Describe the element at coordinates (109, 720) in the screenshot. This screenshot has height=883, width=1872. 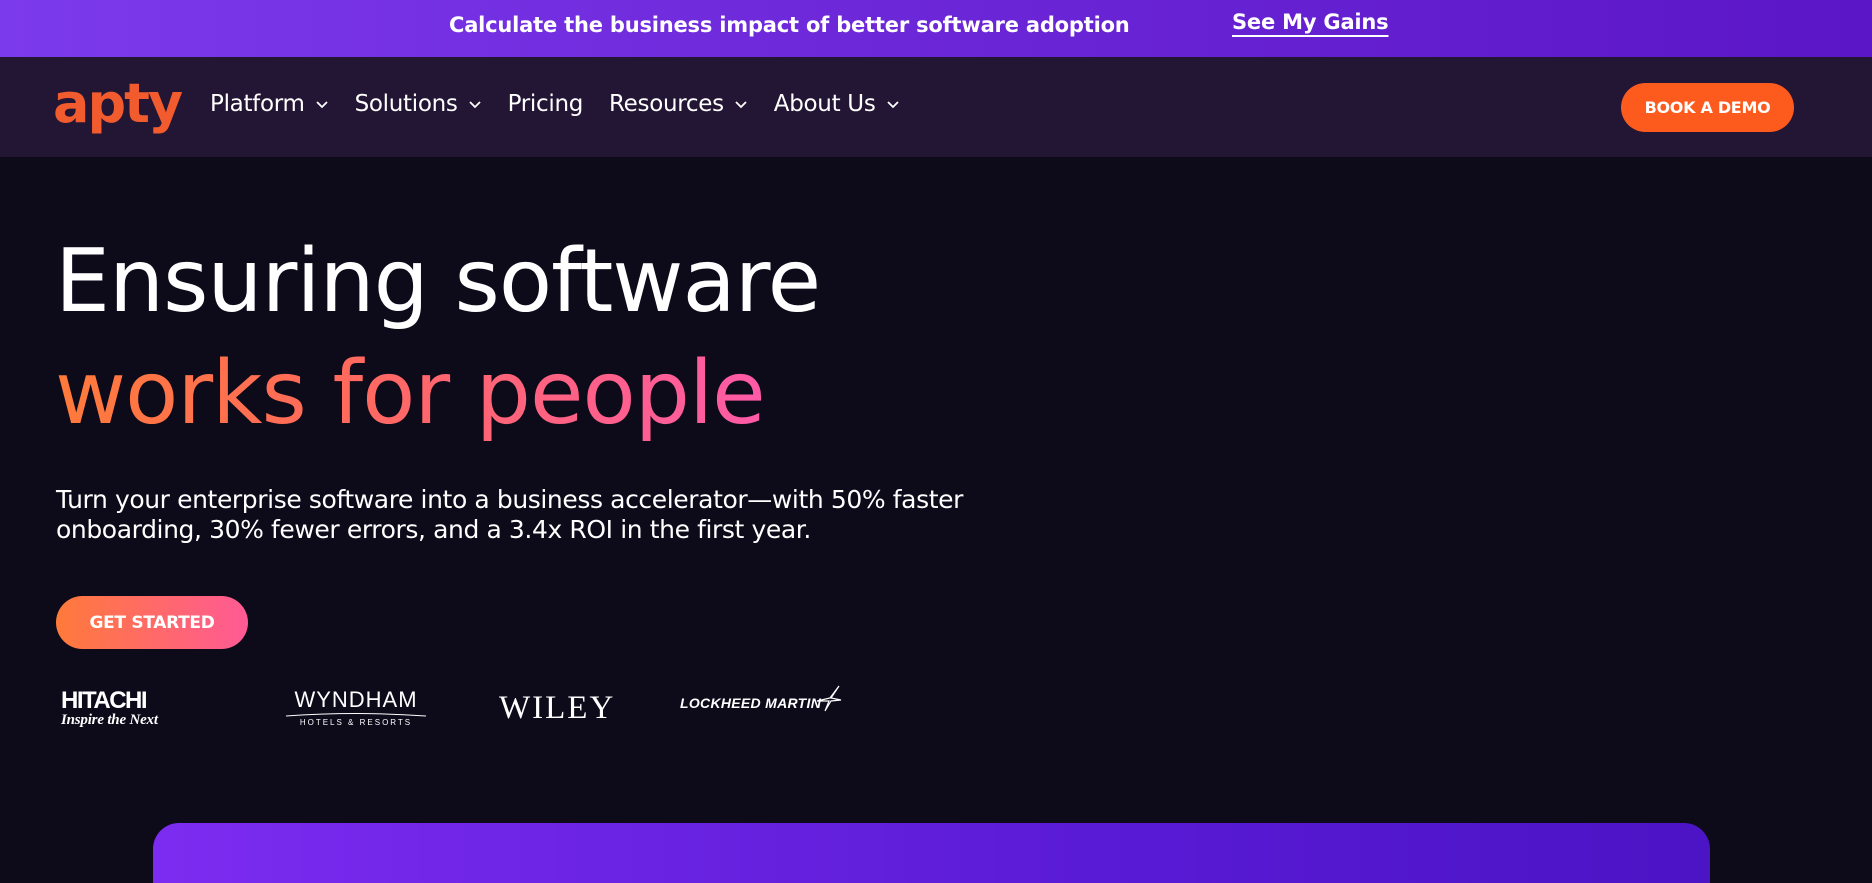
I see `hitachi-logo-tagline: Inspire the Next` at that location.